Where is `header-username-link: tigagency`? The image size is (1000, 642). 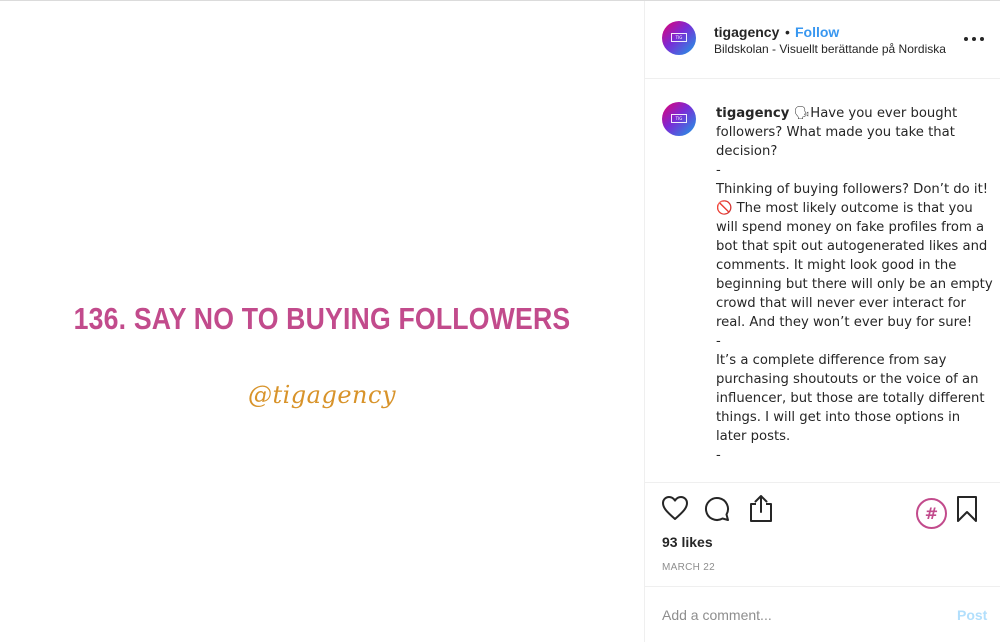 header-username-link: tigagency is located at coordinates (746, 32).